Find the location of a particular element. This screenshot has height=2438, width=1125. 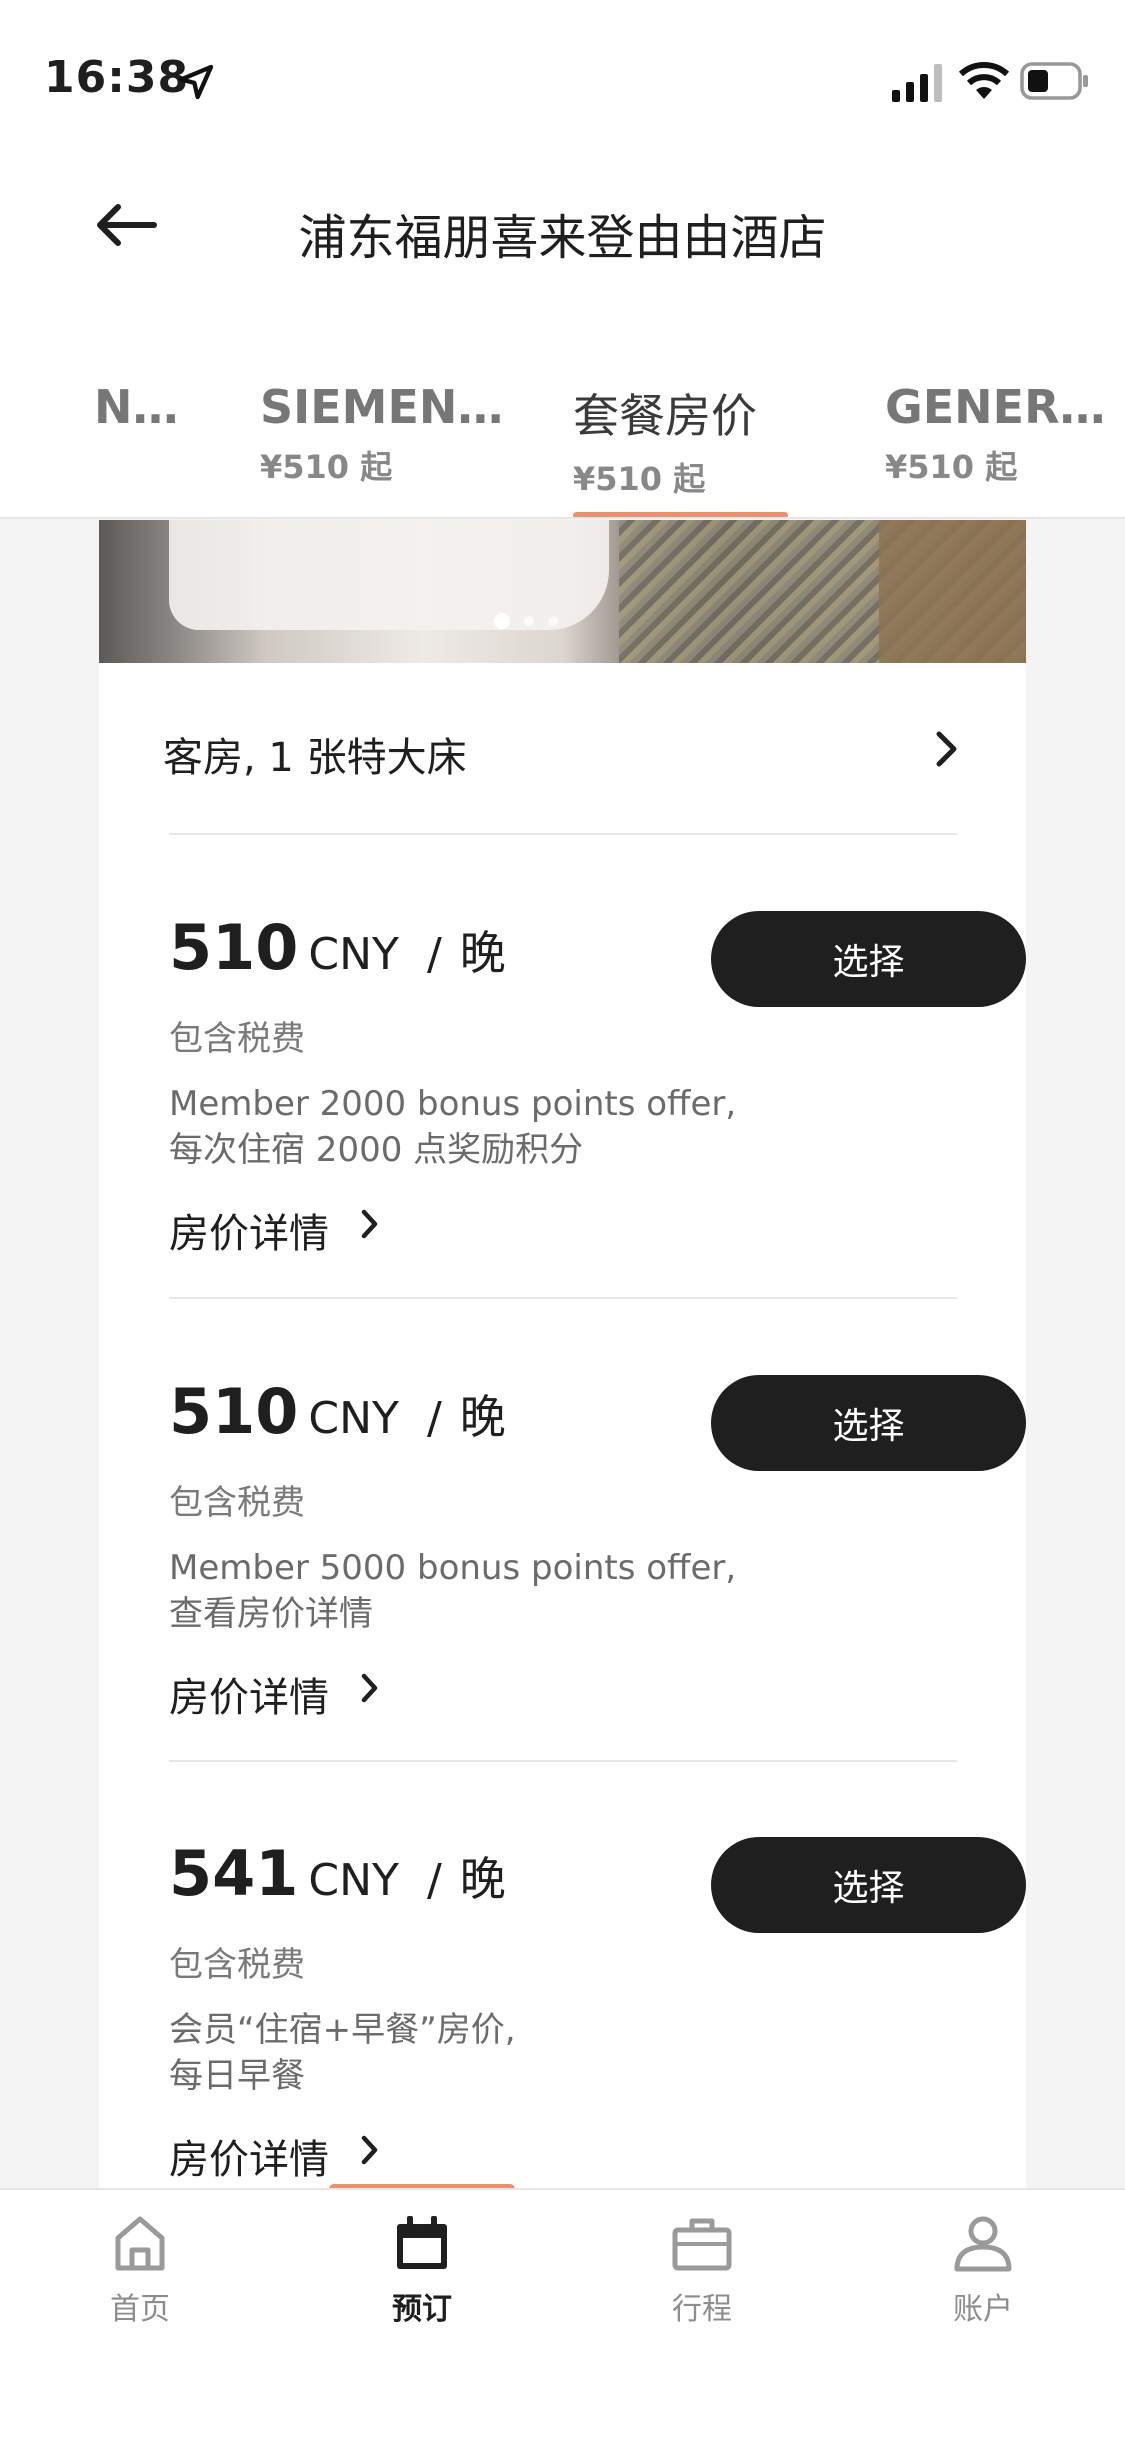

nav-home: 首页 is located at coordinates (140, 2271).